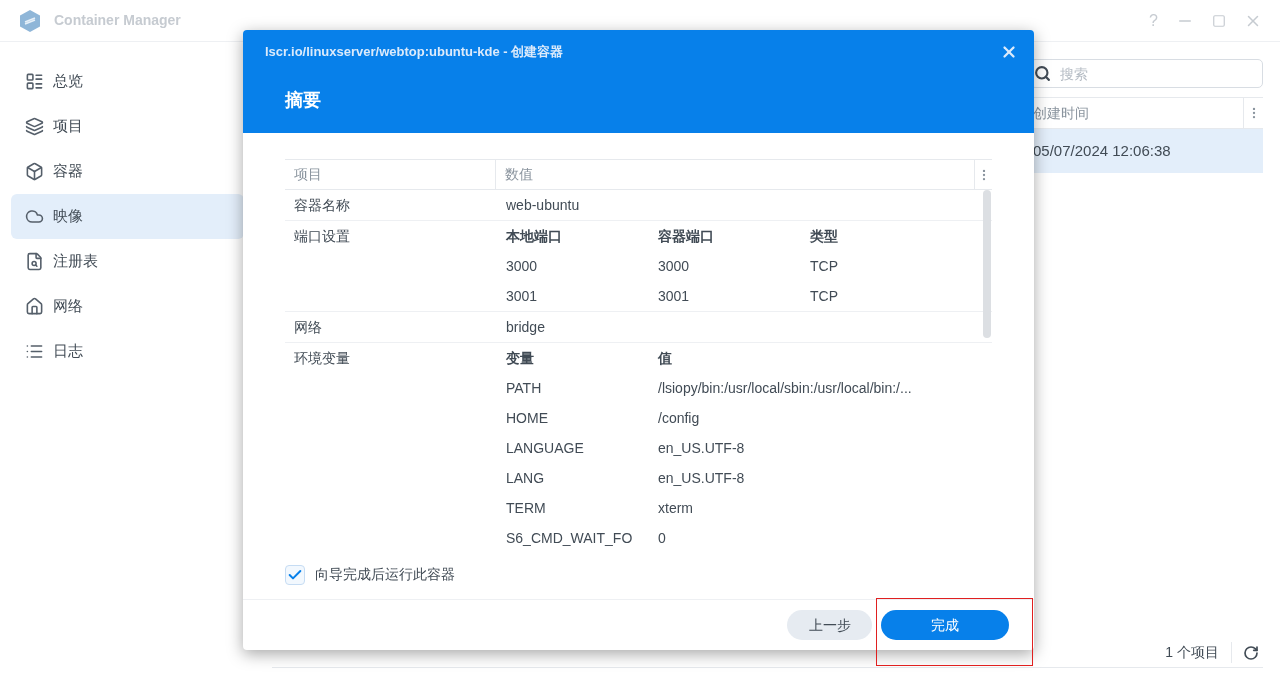  What do you see at coordinates (30, 20) in the screenshot?
I see `app-logo-icon` at bounding box center [30, 20].